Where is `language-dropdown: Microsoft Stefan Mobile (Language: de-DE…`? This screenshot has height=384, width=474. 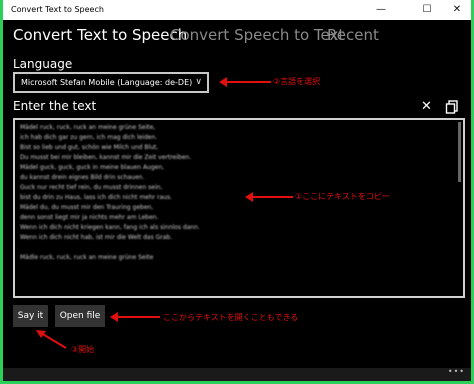 language-dropdown: Microsoft Stefan Mobile (Language: de-DE… is located at coordinates (111, 82).